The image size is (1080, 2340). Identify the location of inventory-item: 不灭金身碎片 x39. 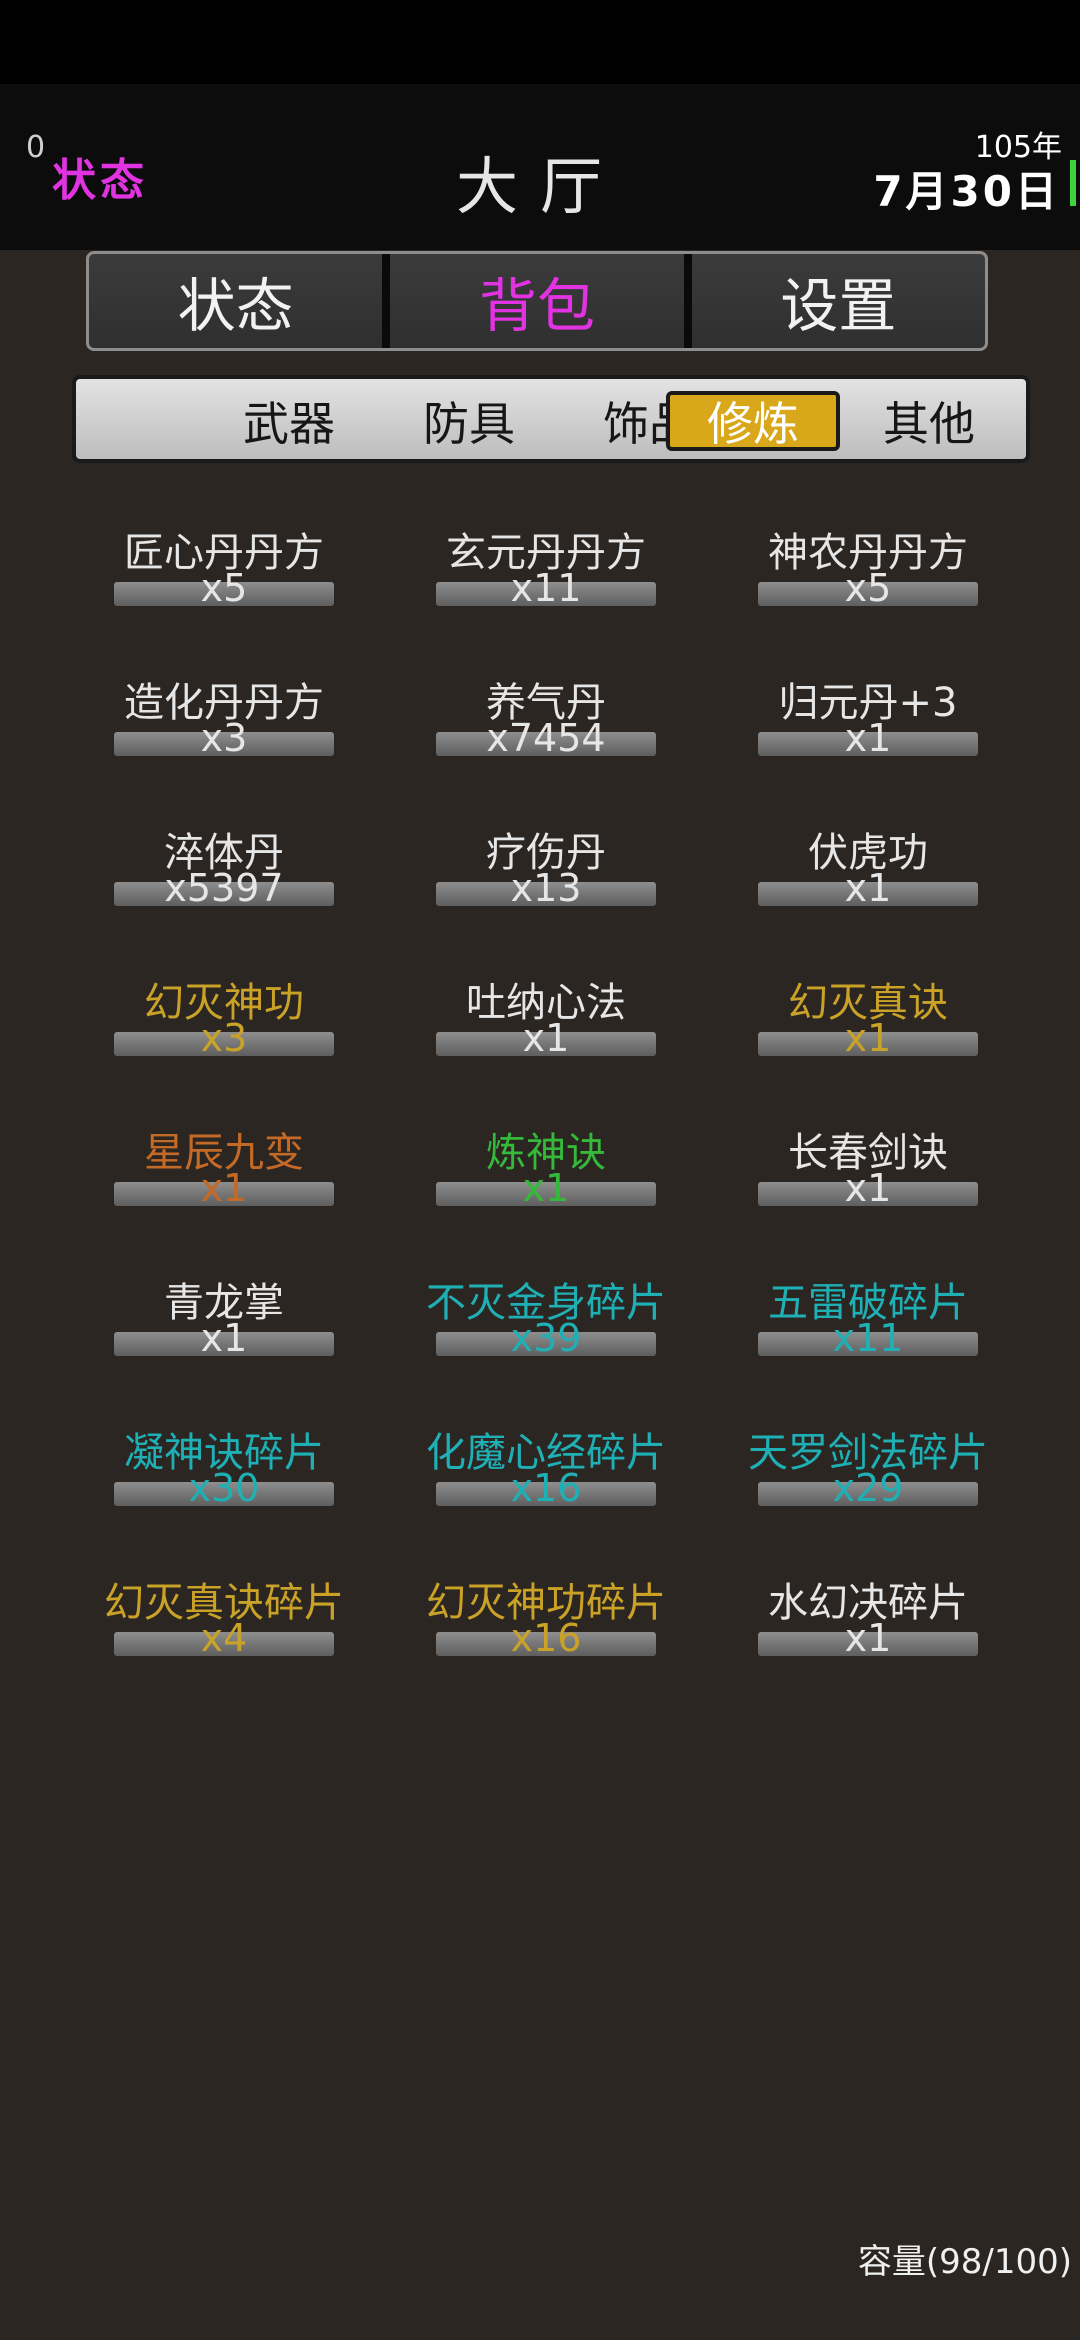
(546, 1330).